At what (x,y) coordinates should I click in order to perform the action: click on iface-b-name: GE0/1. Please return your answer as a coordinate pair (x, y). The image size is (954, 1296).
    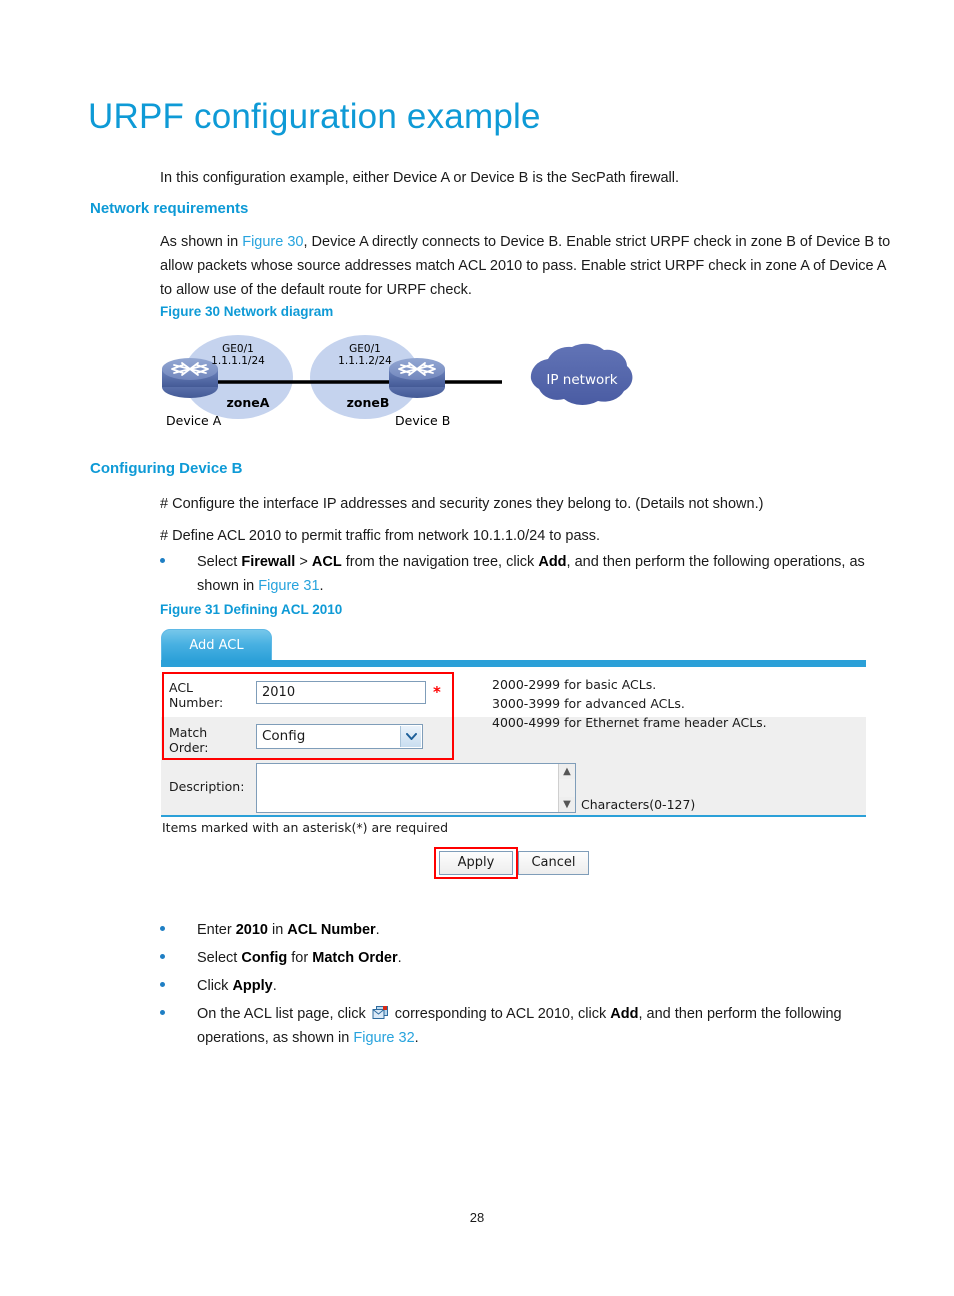
    Looking at the image, I should click on (365, 349).